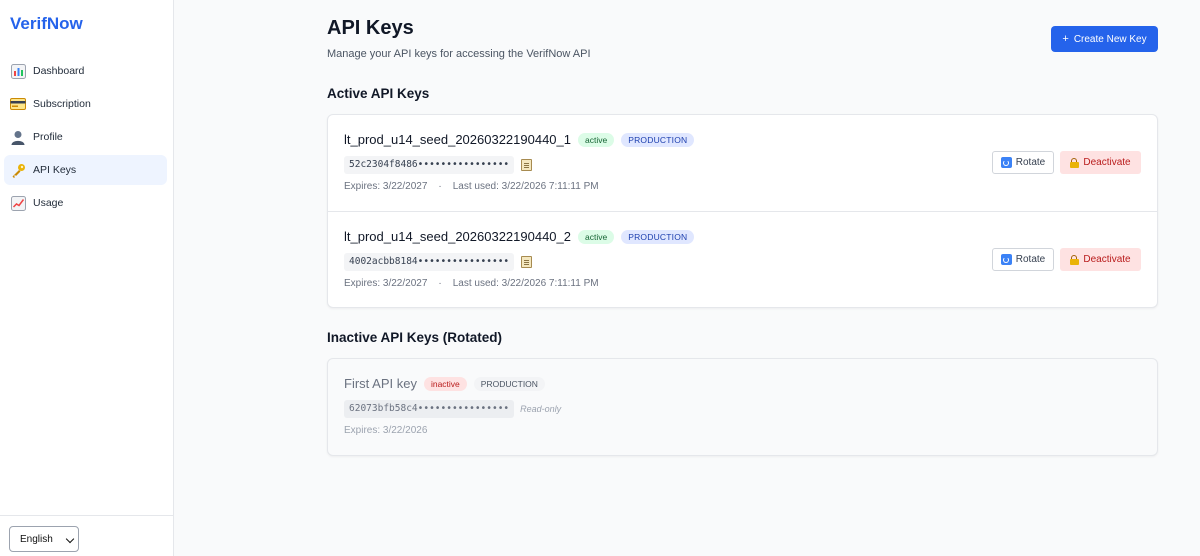 The image size is (1200, 556). What do you see at coordinates (48, 203) in the screenshot?
I see `sidebar-item-label: Usage` at bounding box center [48, 203].